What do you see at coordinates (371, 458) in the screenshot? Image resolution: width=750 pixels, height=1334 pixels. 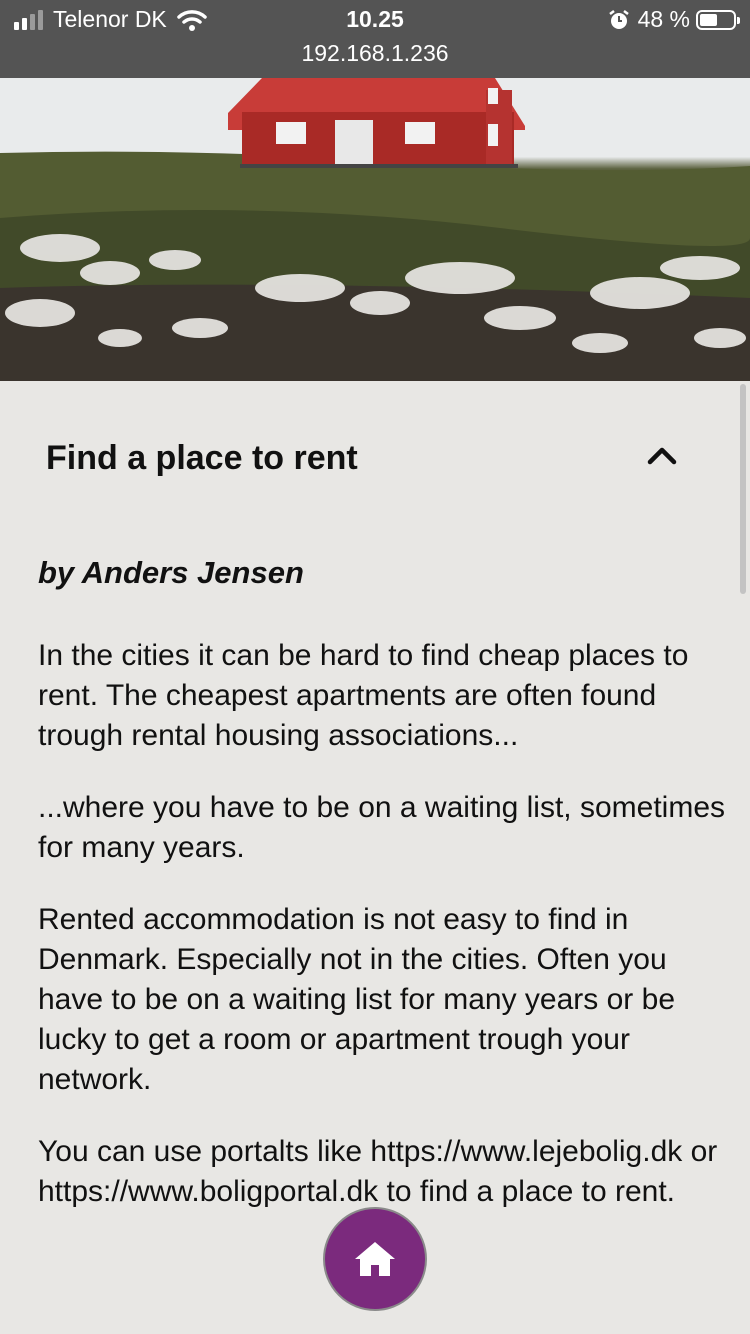 I see `accordion-header: Find a place to rent` at bounding box center [371, 458].